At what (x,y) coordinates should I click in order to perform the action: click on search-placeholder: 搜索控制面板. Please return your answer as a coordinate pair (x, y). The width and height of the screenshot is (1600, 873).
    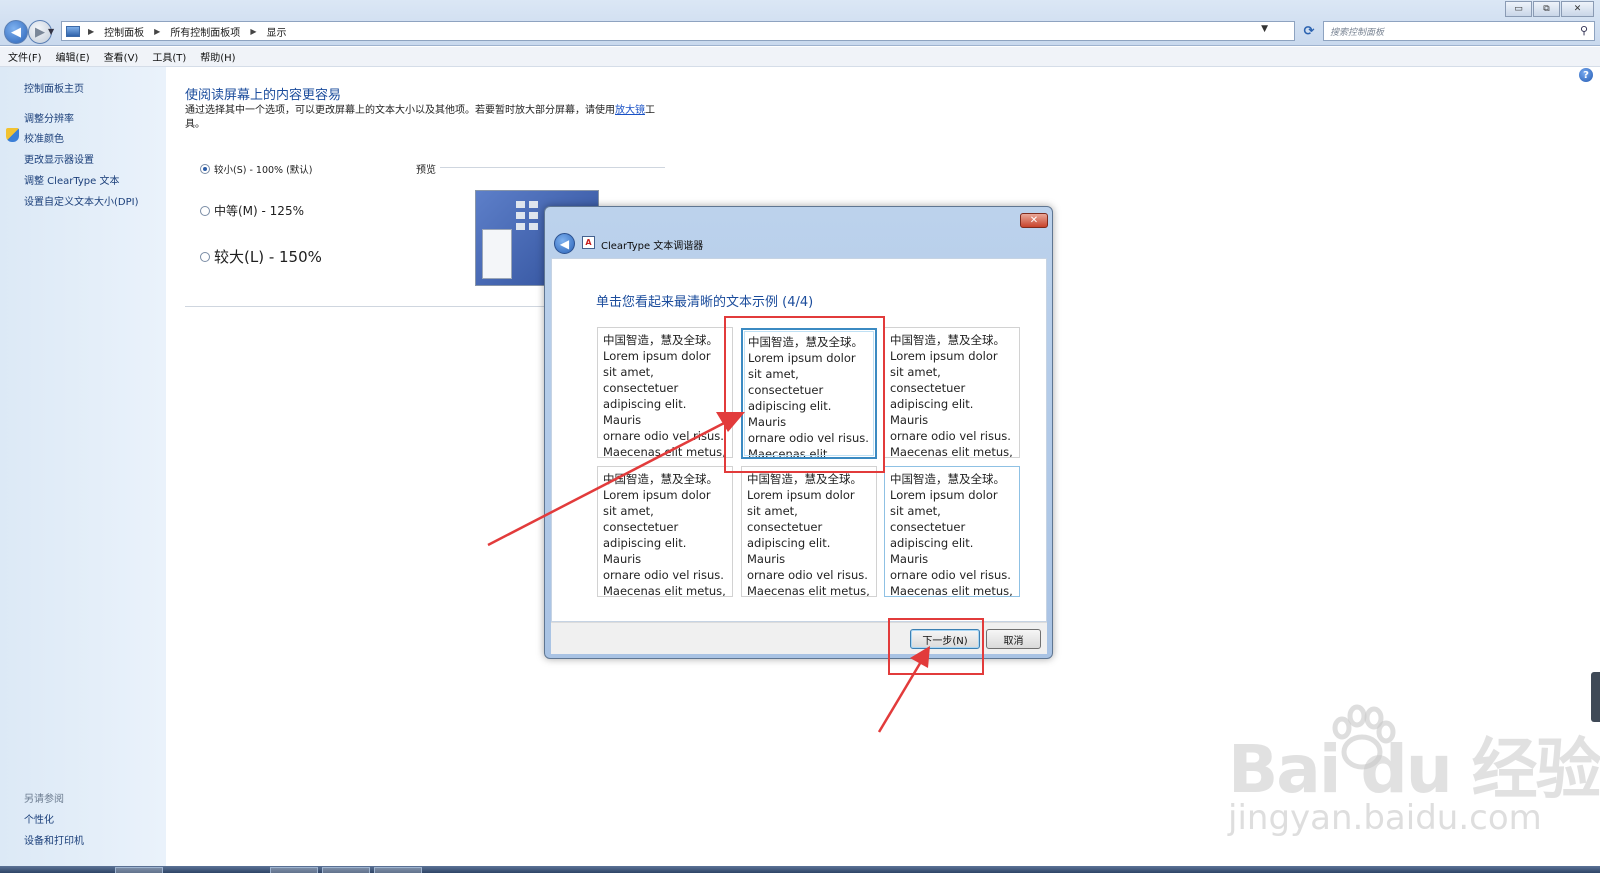
    Looking at the image, I should click on (1357, 32).